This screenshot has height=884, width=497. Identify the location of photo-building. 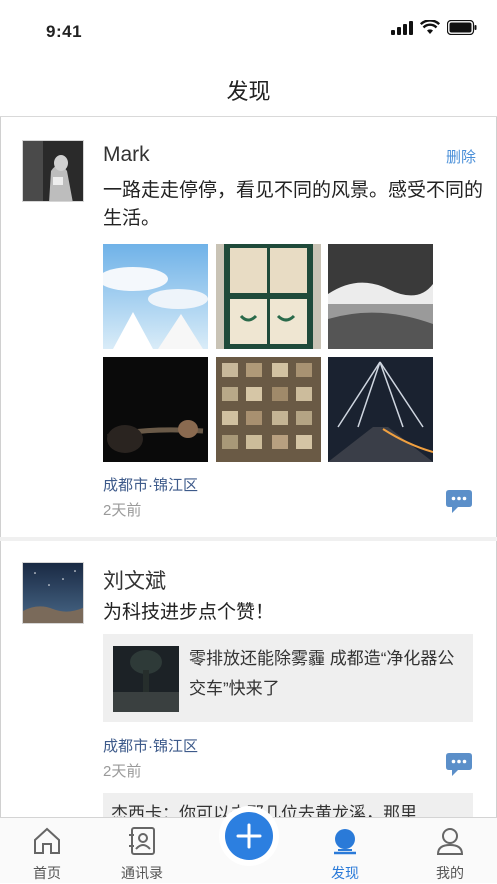
(268, 409).